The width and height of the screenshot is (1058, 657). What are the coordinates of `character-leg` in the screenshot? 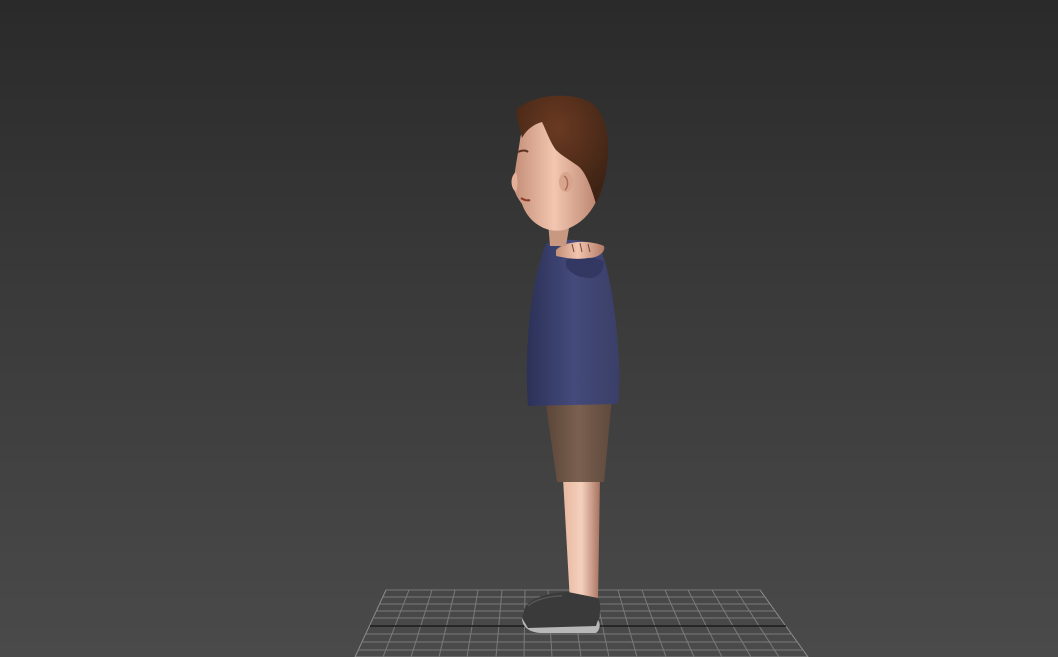 It's located at (581, 540).